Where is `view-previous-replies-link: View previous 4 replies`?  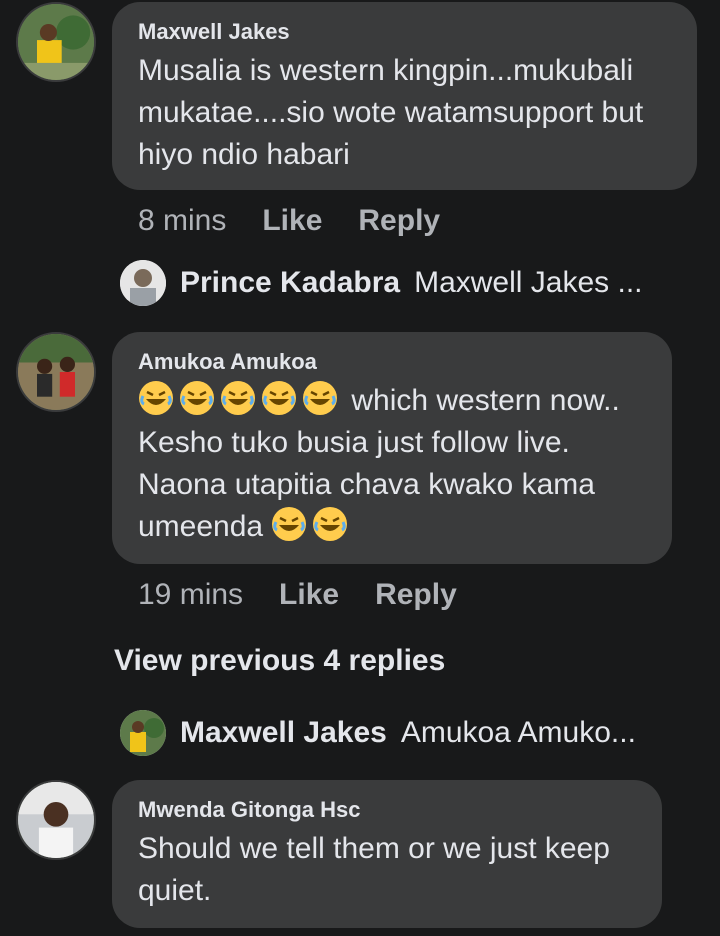 view-previous-replies-link: View previous 4 replies is located at coordinates (279, 661).